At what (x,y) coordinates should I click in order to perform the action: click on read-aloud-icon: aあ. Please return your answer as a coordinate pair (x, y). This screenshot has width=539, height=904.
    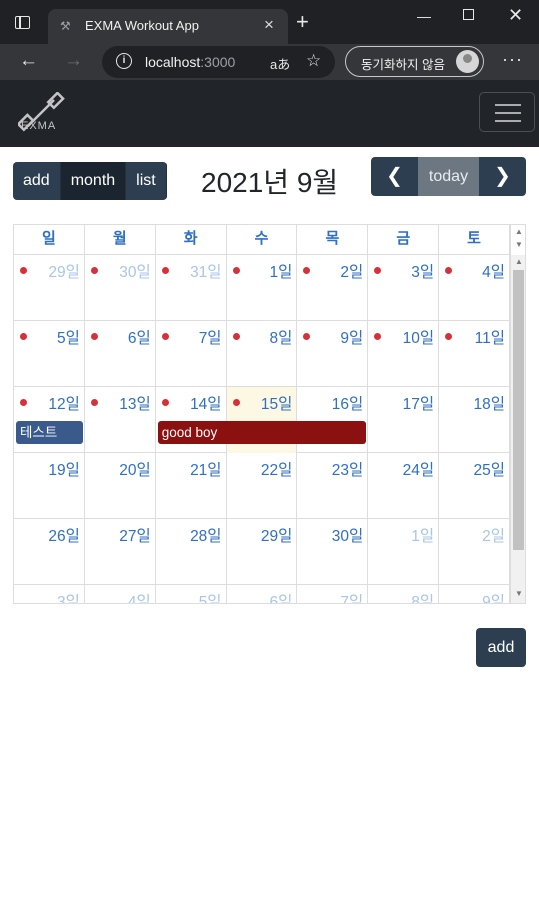
    Looking at the image, I should click on (280, 63).